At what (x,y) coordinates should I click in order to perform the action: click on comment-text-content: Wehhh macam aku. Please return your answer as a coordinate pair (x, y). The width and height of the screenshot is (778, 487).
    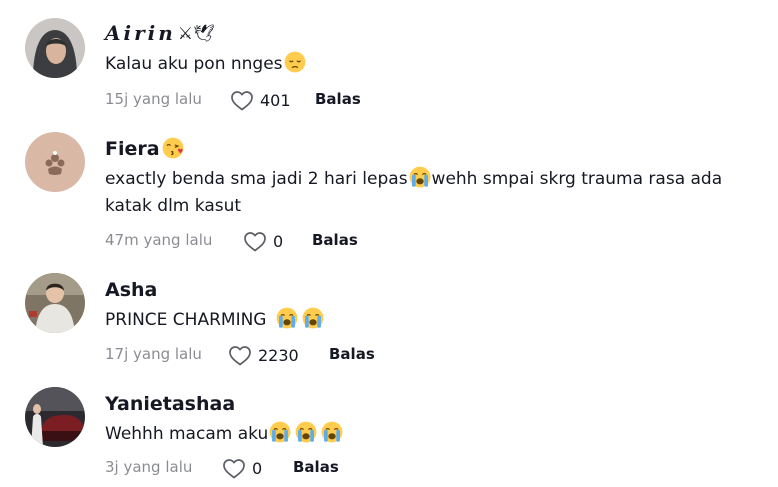
    Looking at the image, I should click on (187, 434).